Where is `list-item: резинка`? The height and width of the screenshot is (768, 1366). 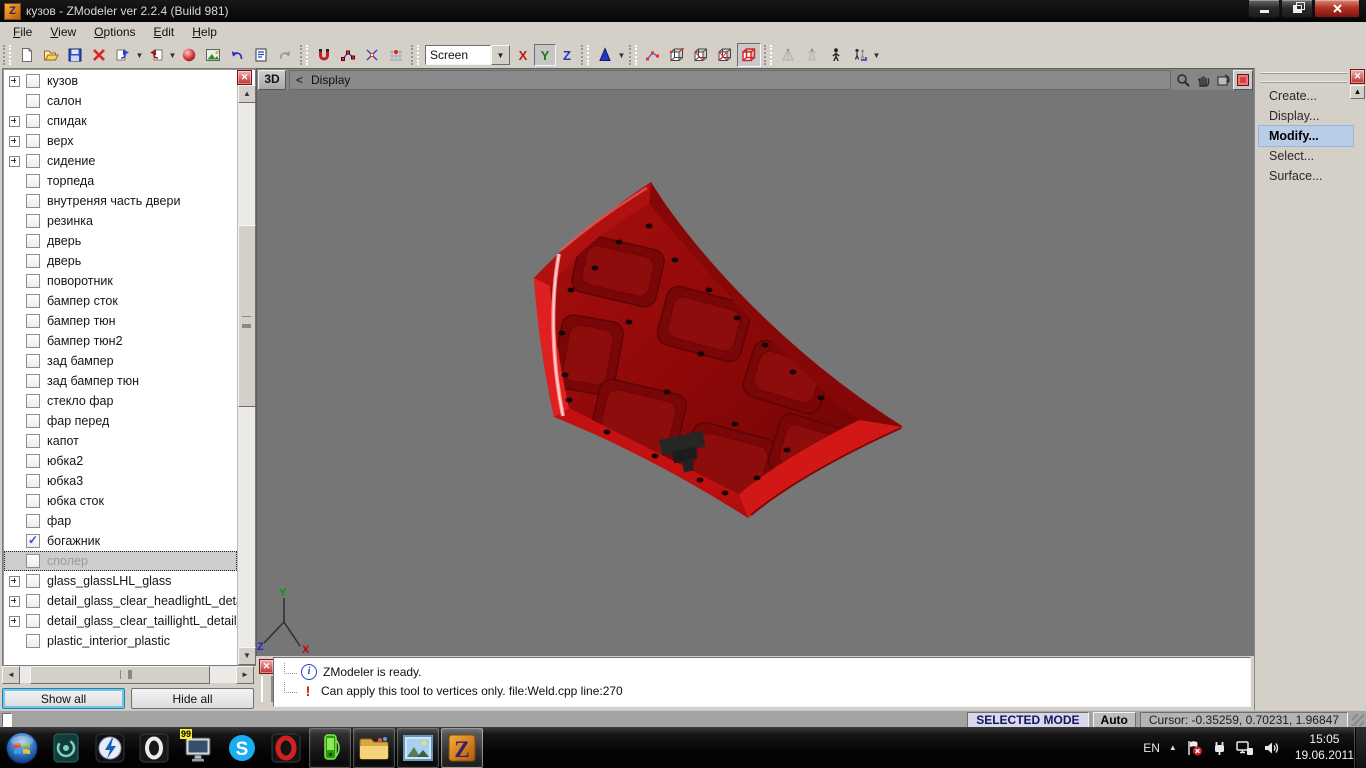 list-item: резинка is located at coordinates (120, 221).